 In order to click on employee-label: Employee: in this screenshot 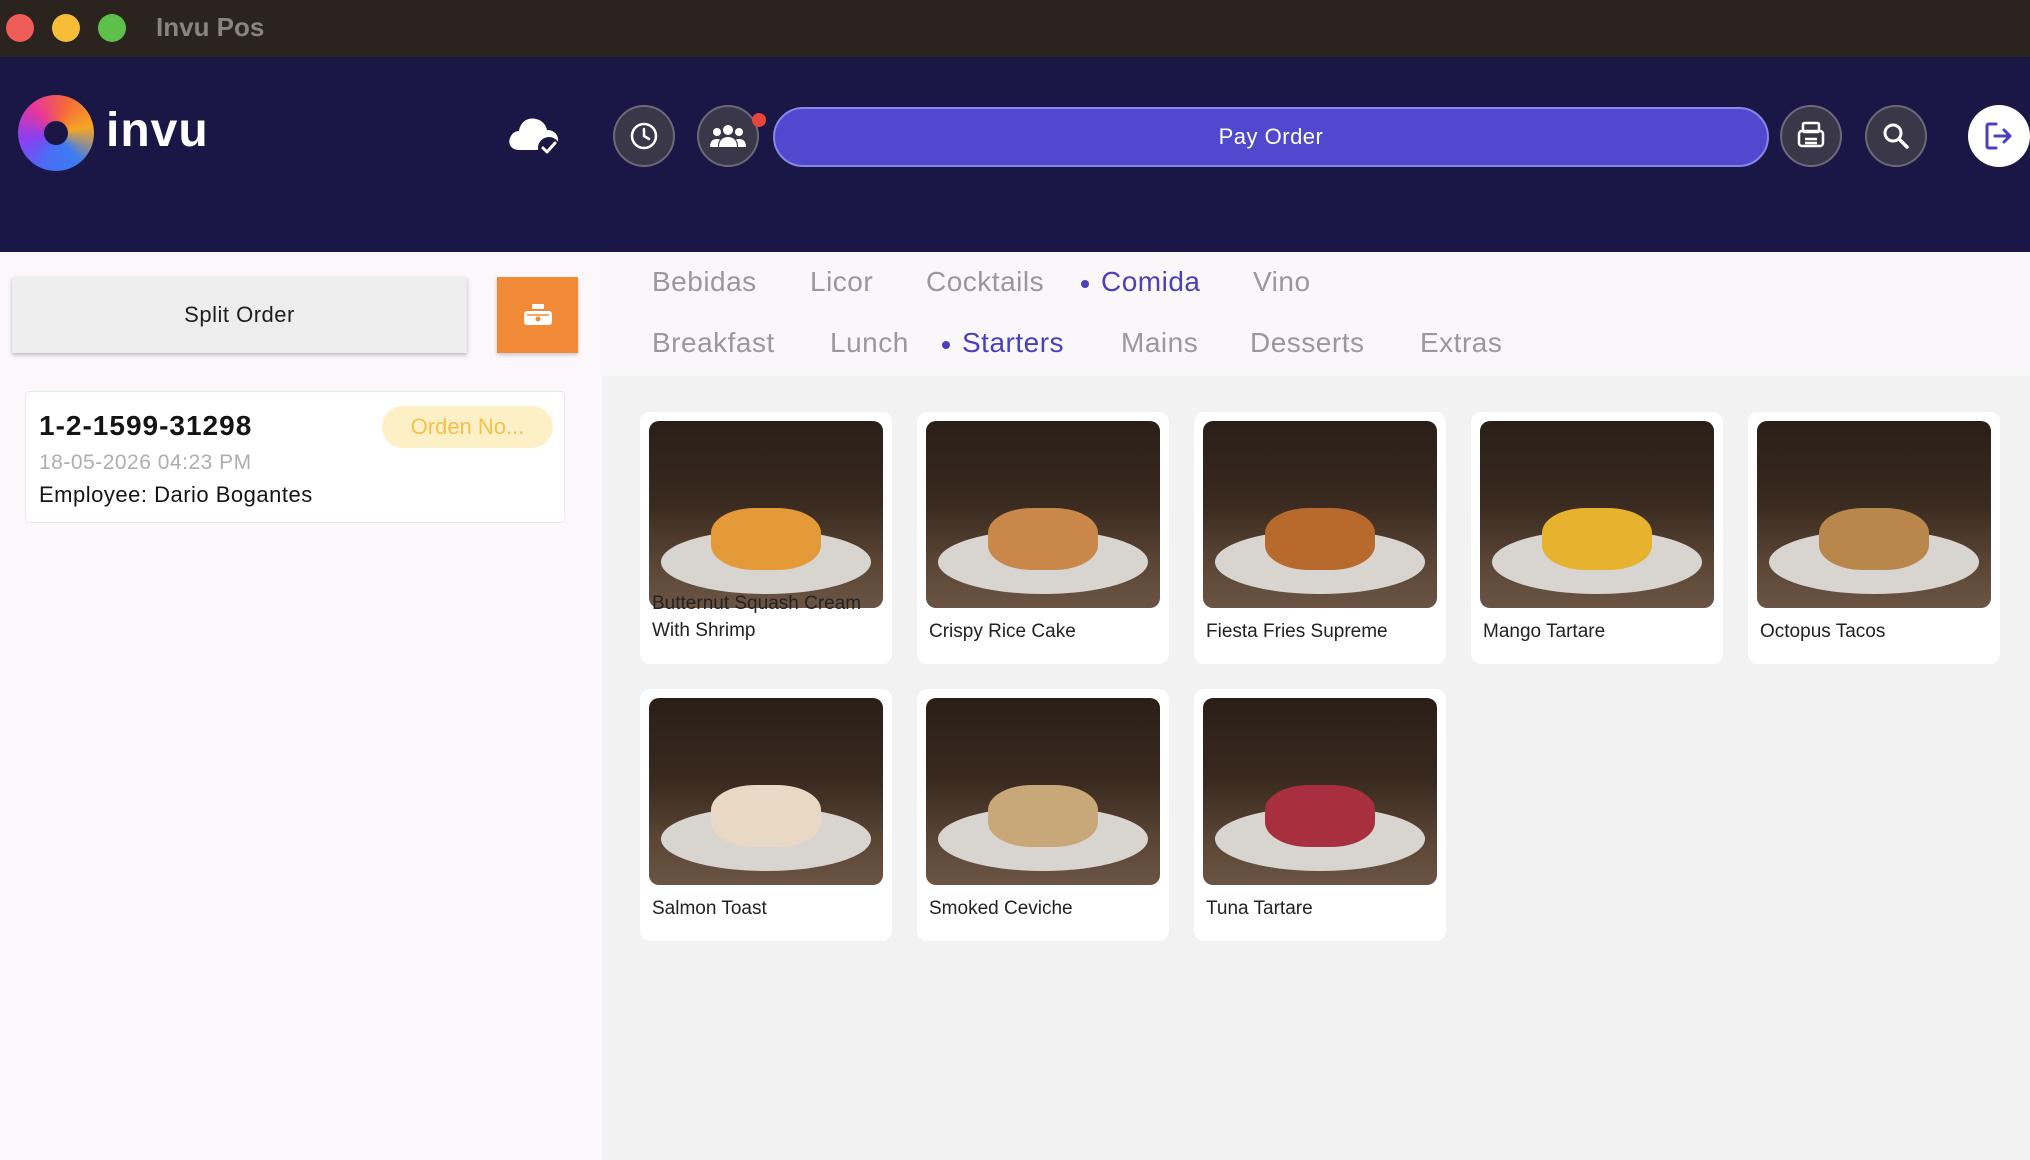, I will do `click(93, 494)`.